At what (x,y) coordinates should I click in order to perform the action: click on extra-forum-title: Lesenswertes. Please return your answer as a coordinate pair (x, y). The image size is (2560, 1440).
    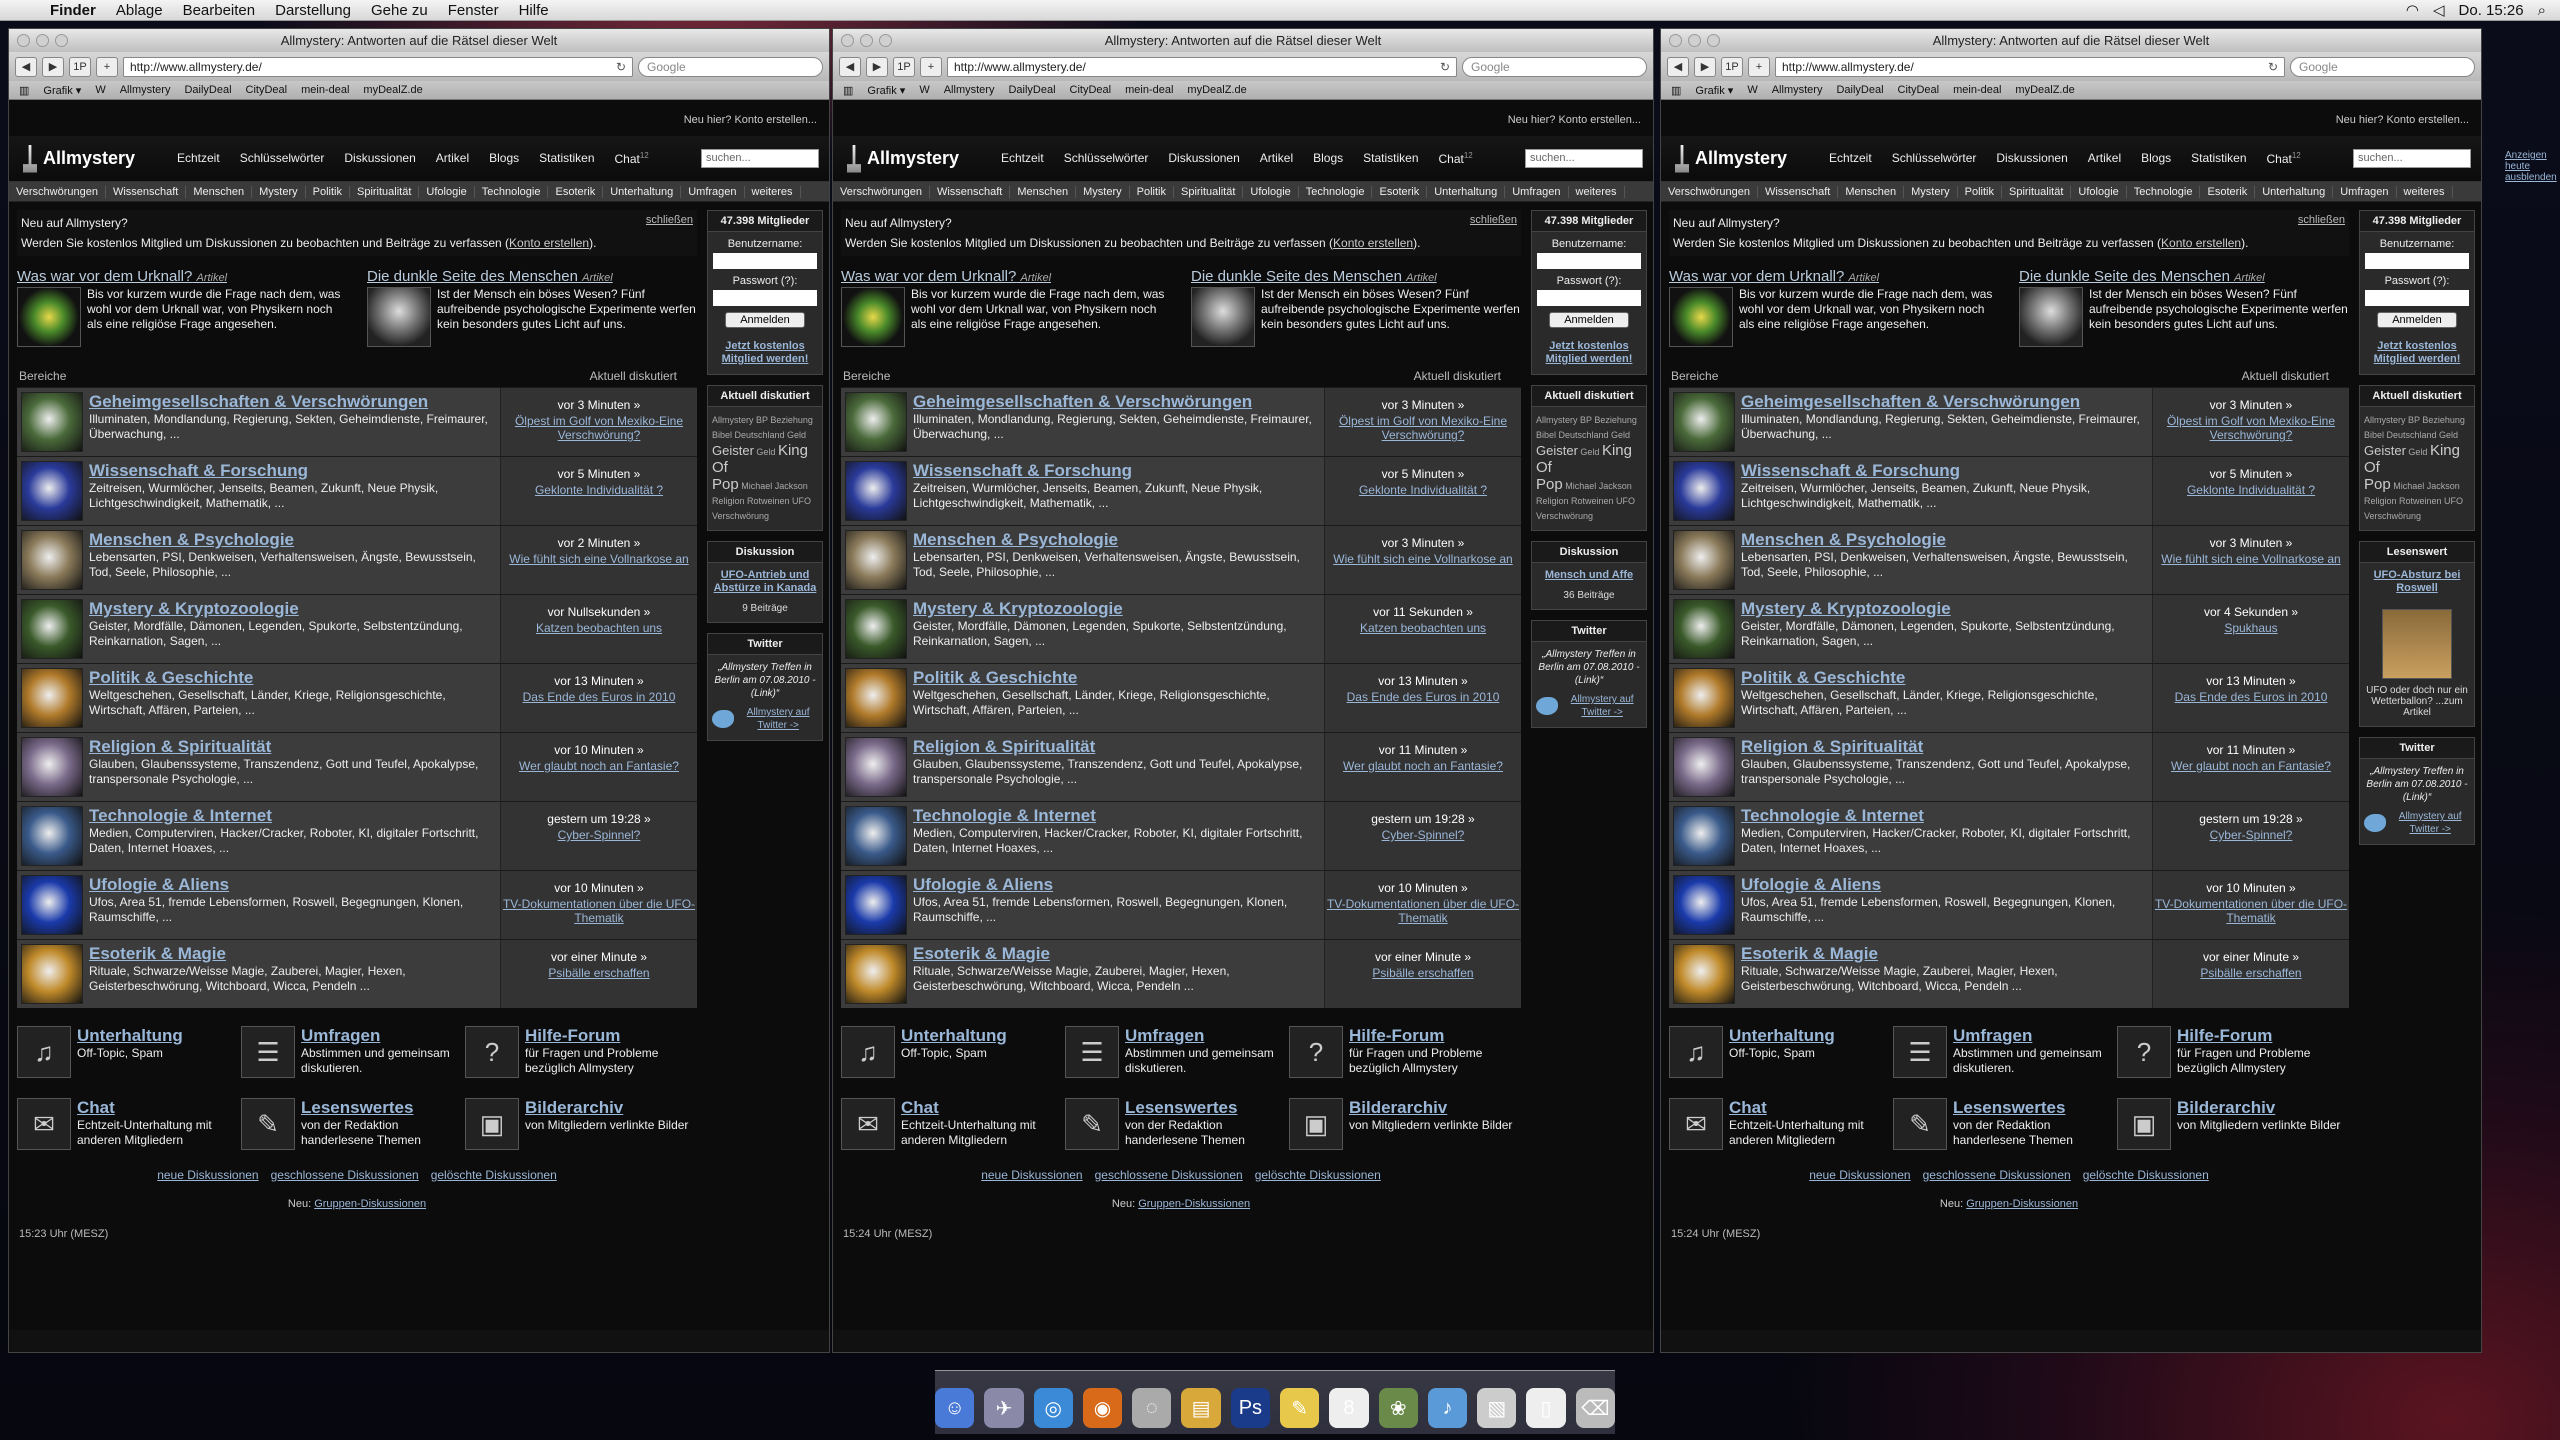
    Looking at the image, I should click on (1207, 1108).